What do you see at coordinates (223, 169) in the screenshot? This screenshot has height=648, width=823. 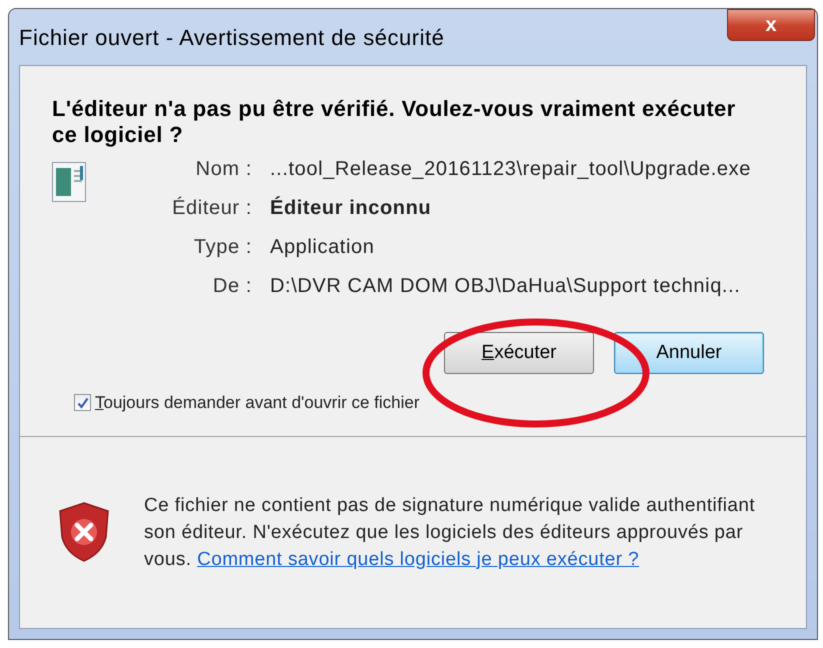 I see `field-label: Nom :` at bounding box center [223, 169].